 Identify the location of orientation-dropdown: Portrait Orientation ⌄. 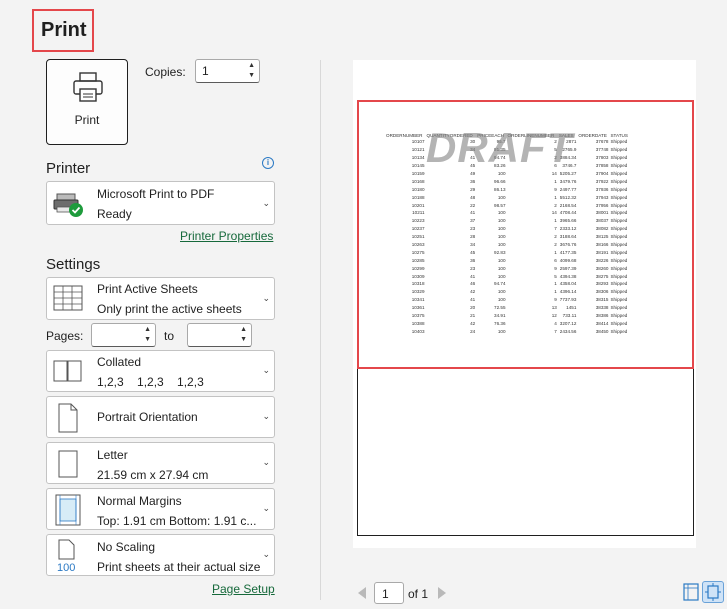
(160, 417).